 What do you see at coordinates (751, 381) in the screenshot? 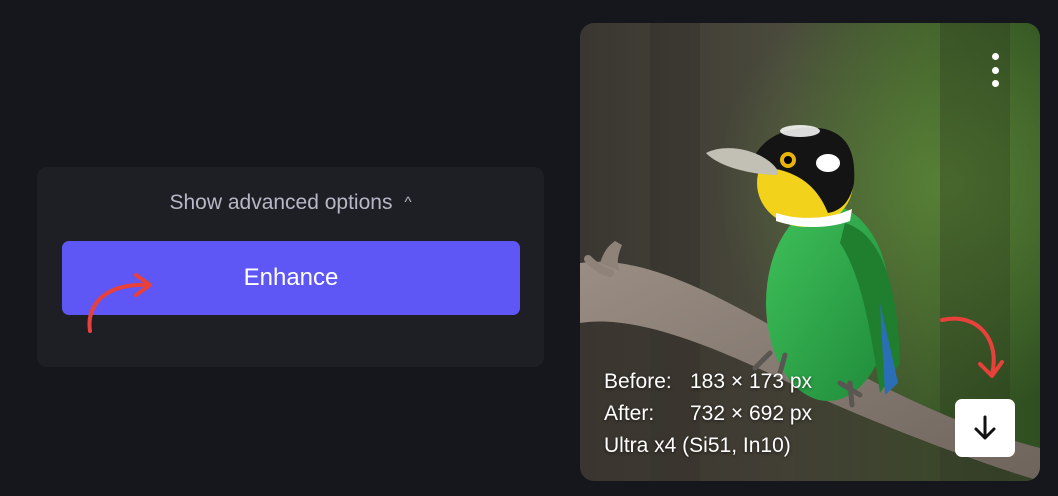
I see `before-value: 183 × 173 px` at bounding box center [751, 381].